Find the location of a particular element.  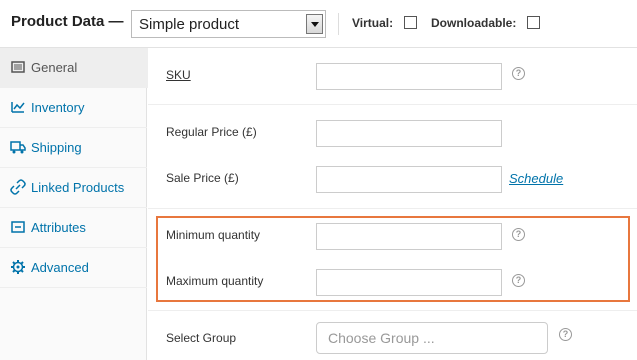

virtual-checkbox is located at coordinates (410, 22).